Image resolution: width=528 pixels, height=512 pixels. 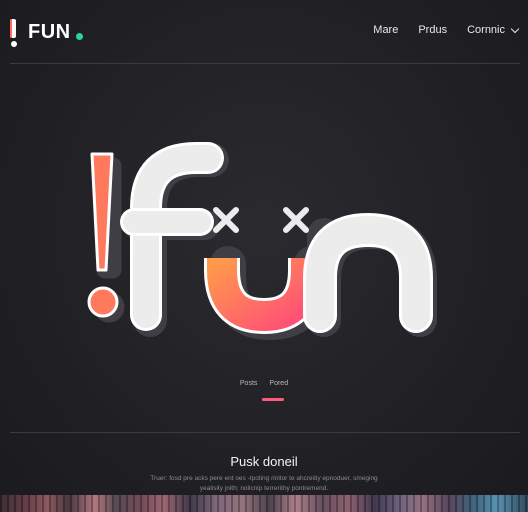 I want to click on brand-name: FUN, so click(x=49, y=31).